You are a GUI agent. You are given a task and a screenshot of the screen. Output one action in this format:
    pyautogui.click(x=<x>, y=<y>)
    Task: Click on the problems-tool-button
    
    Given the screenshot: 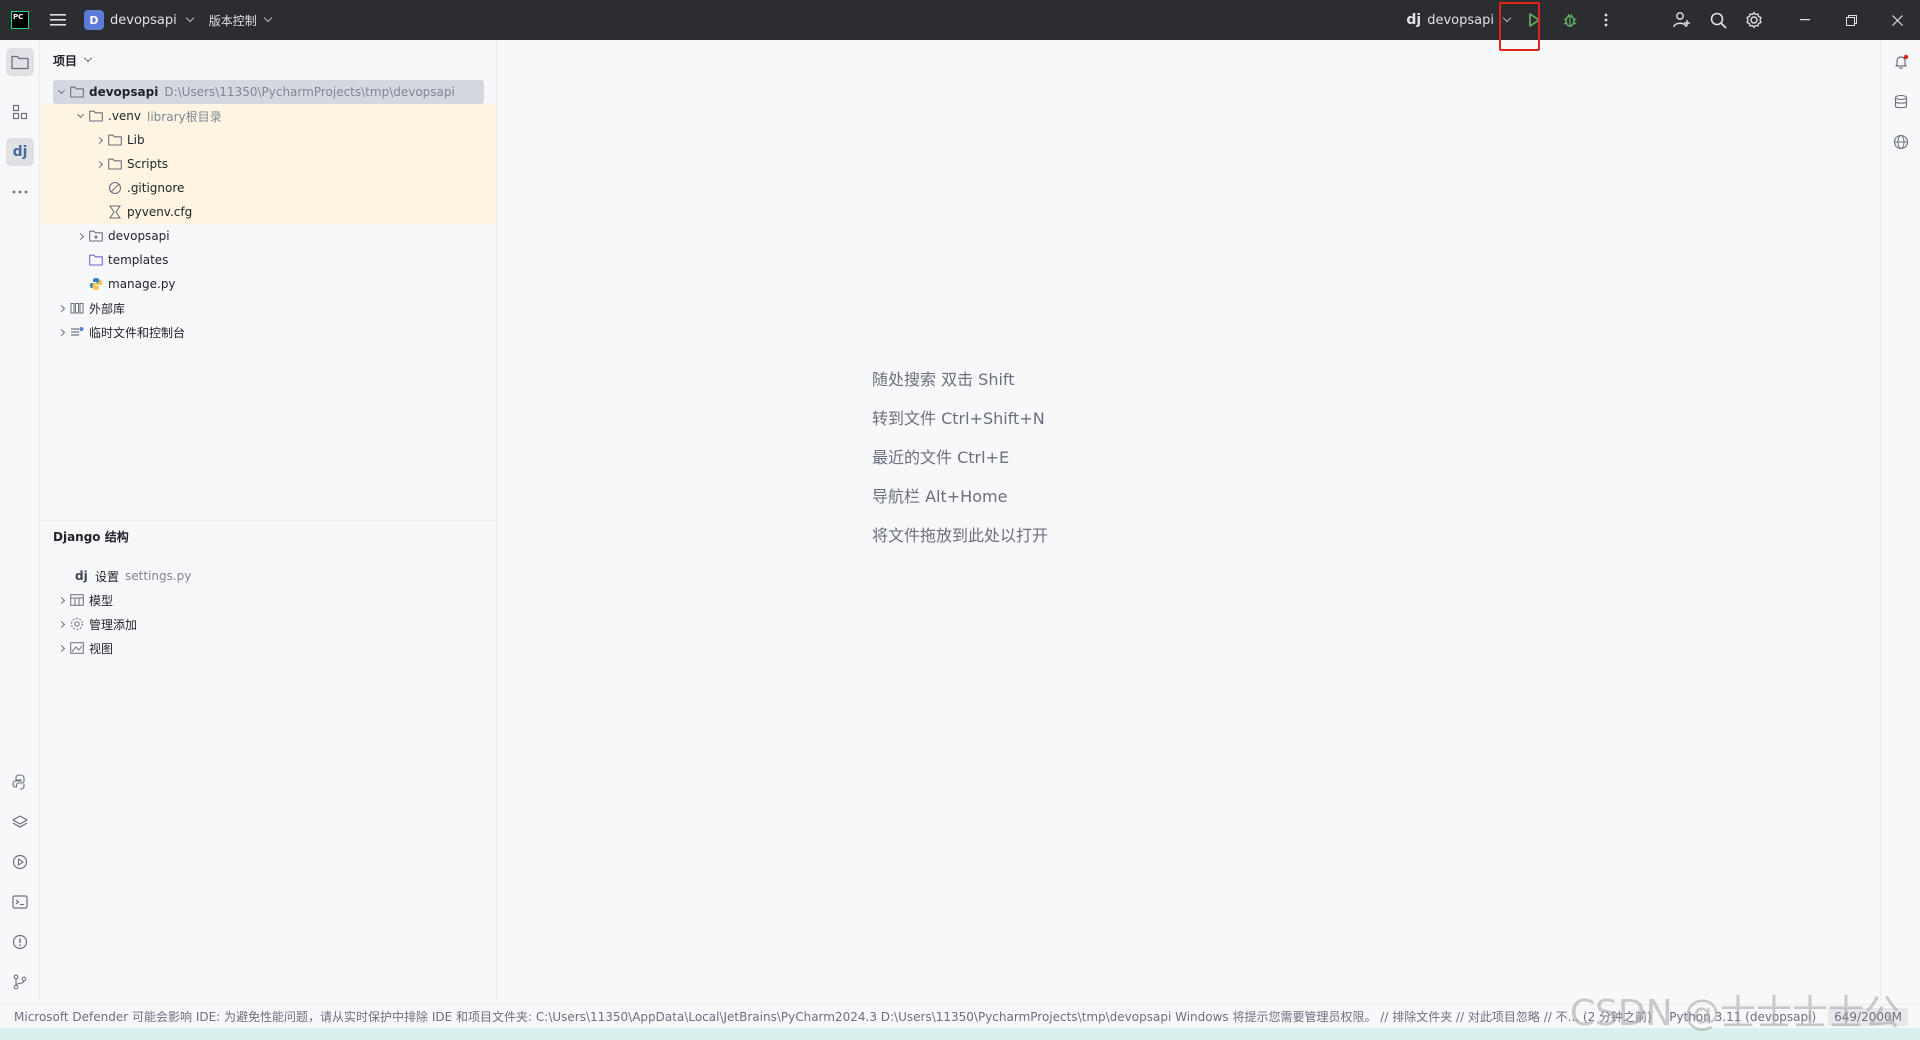 What is the action you would take?
    pyautogui.click(x=20, y=942)
    